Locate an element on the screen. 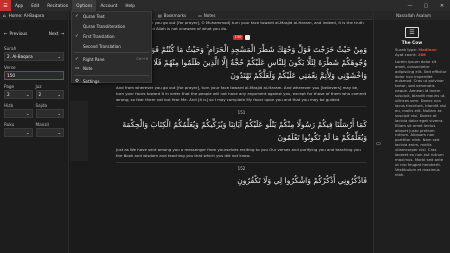 The width and height of the screenshot is (450, 253). sajda-select: ⌄ is located at coordinates (49, 113).